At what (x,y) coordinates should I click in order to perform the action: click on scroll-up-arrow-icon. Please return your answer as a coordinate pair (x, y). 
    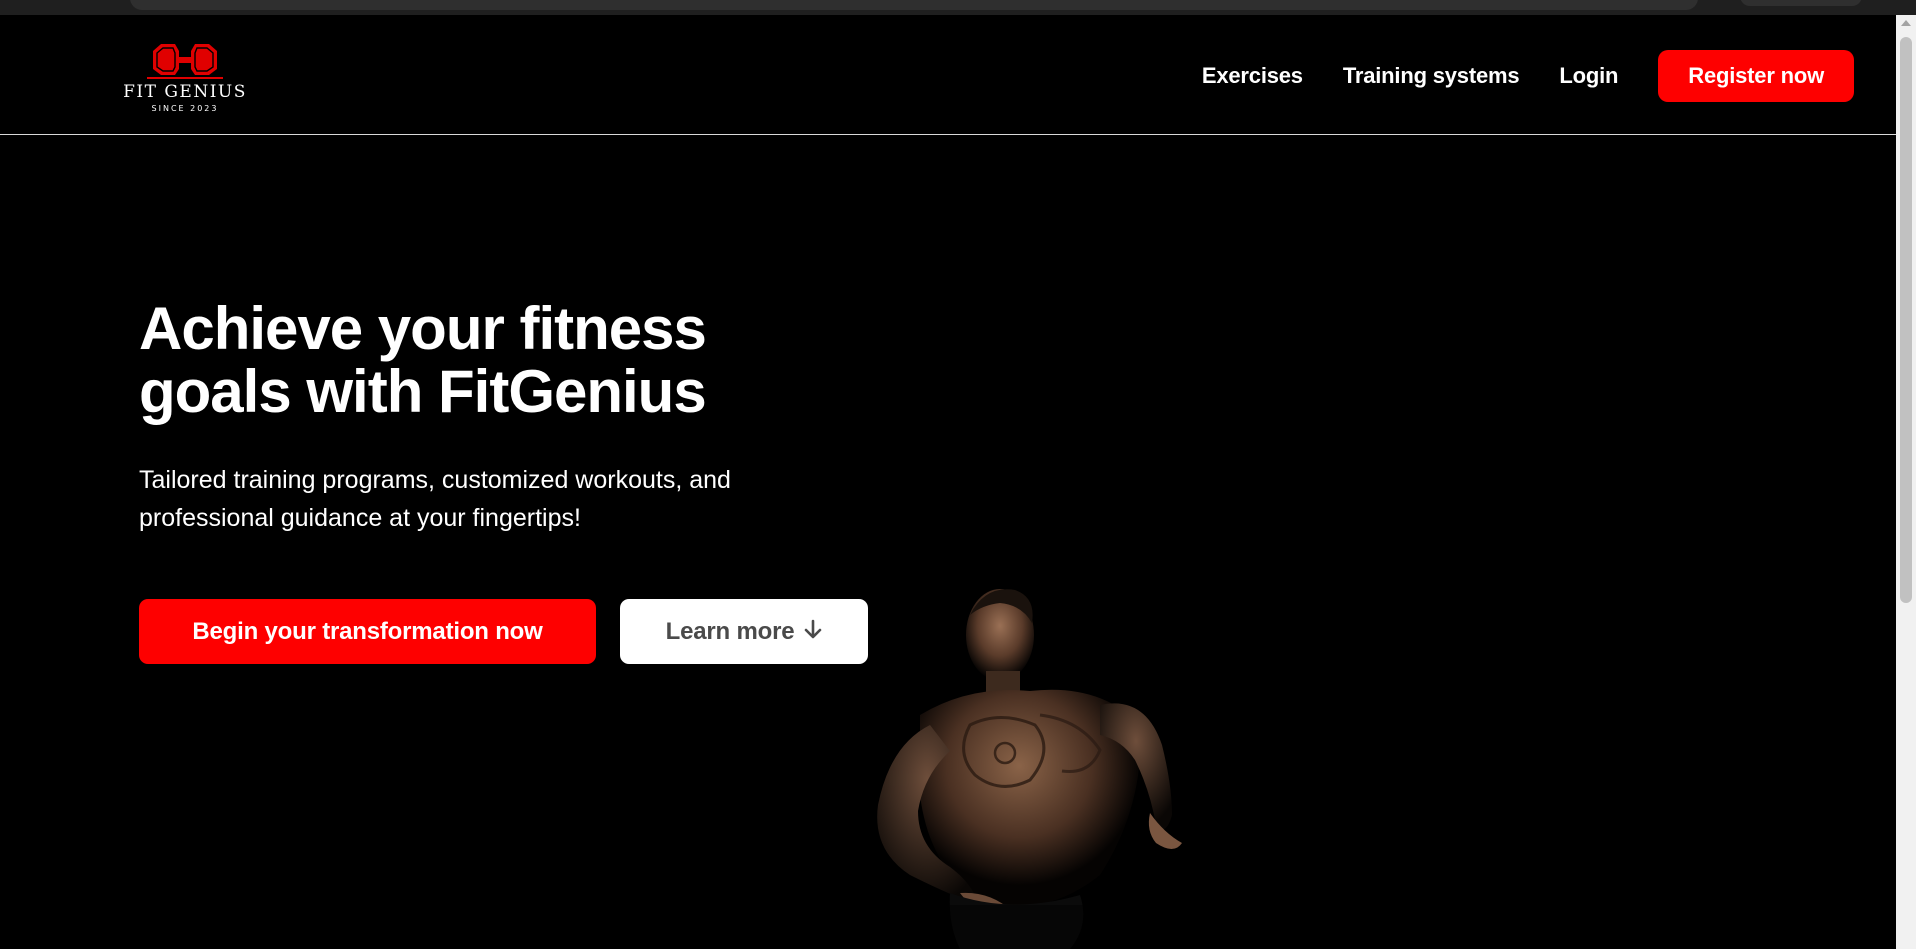
    Looking at the image, I should click on (1906, 23).